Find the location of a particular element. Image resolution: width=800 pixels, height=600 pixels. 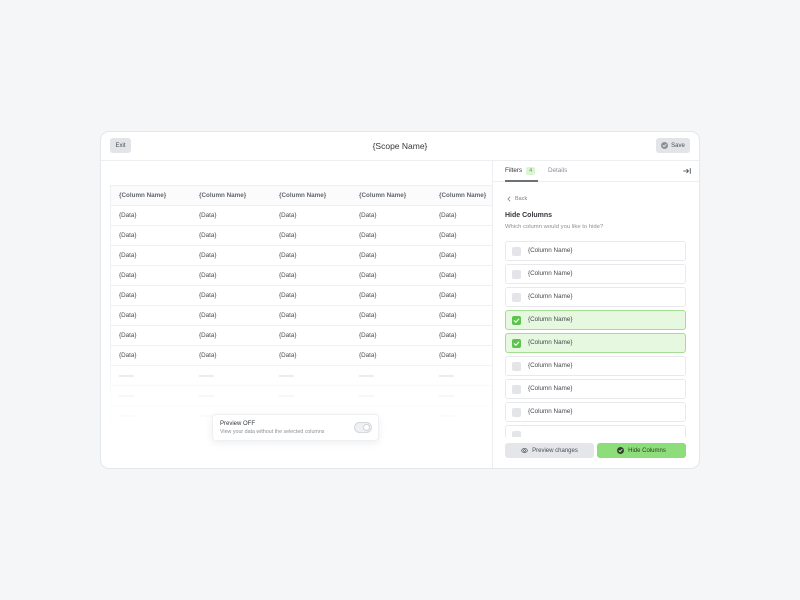

collapse-right-icon is located at coordinates (687, 171).